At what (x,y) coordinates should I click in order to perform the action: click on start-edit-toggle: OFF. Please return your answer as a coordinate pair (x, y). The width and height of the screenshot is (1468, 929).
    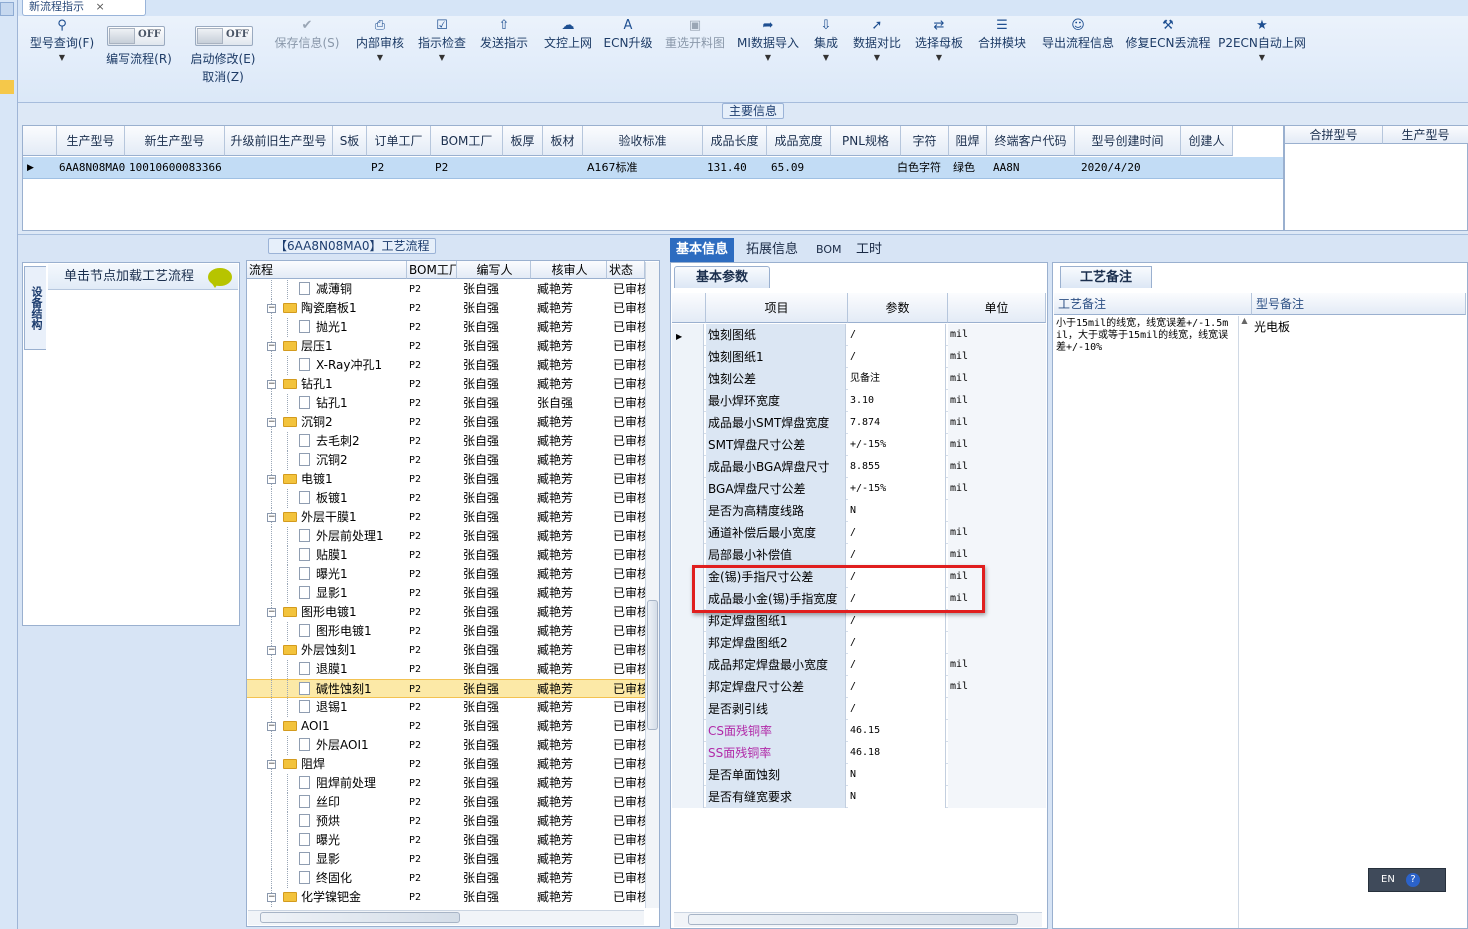
    Looking at the image, I should click on (224, 36).